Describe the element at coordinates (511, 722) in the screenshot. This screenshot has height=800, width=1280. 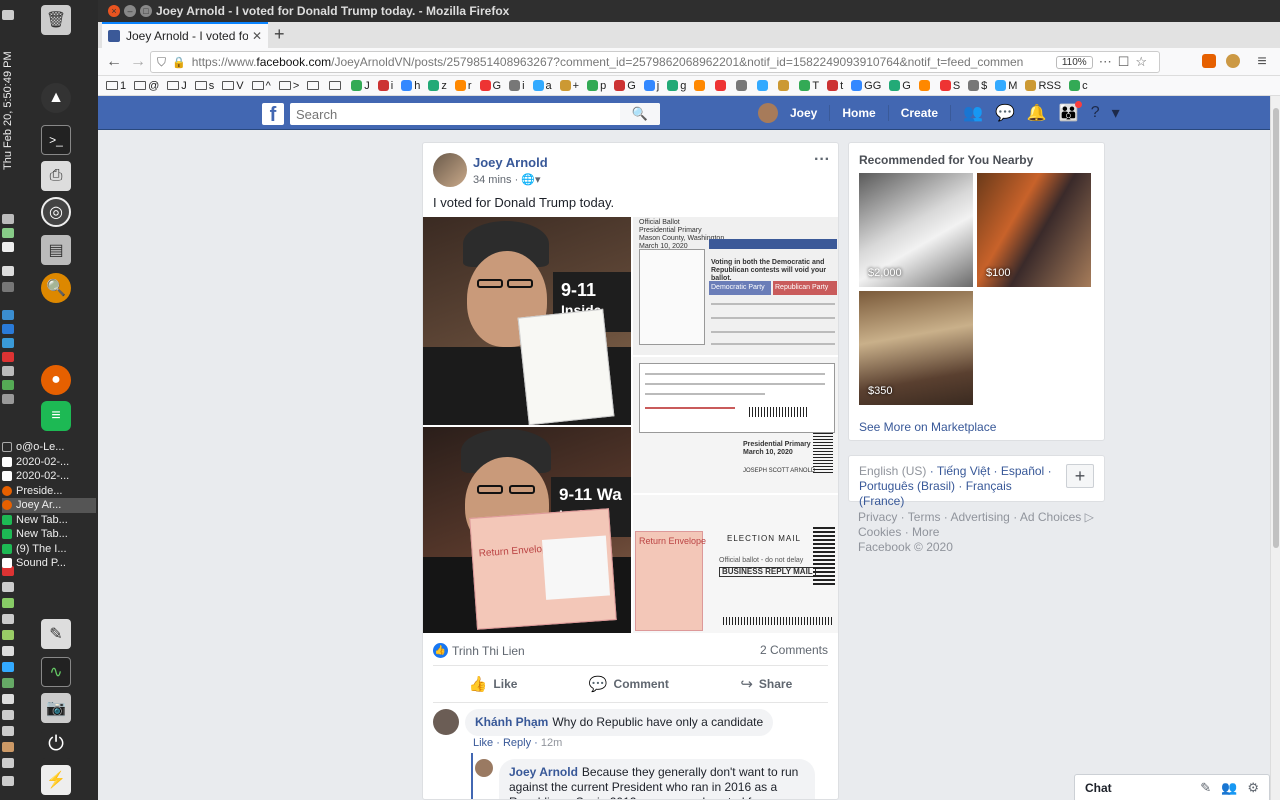
I see `comment-author: Khánh Phạm` at that location.